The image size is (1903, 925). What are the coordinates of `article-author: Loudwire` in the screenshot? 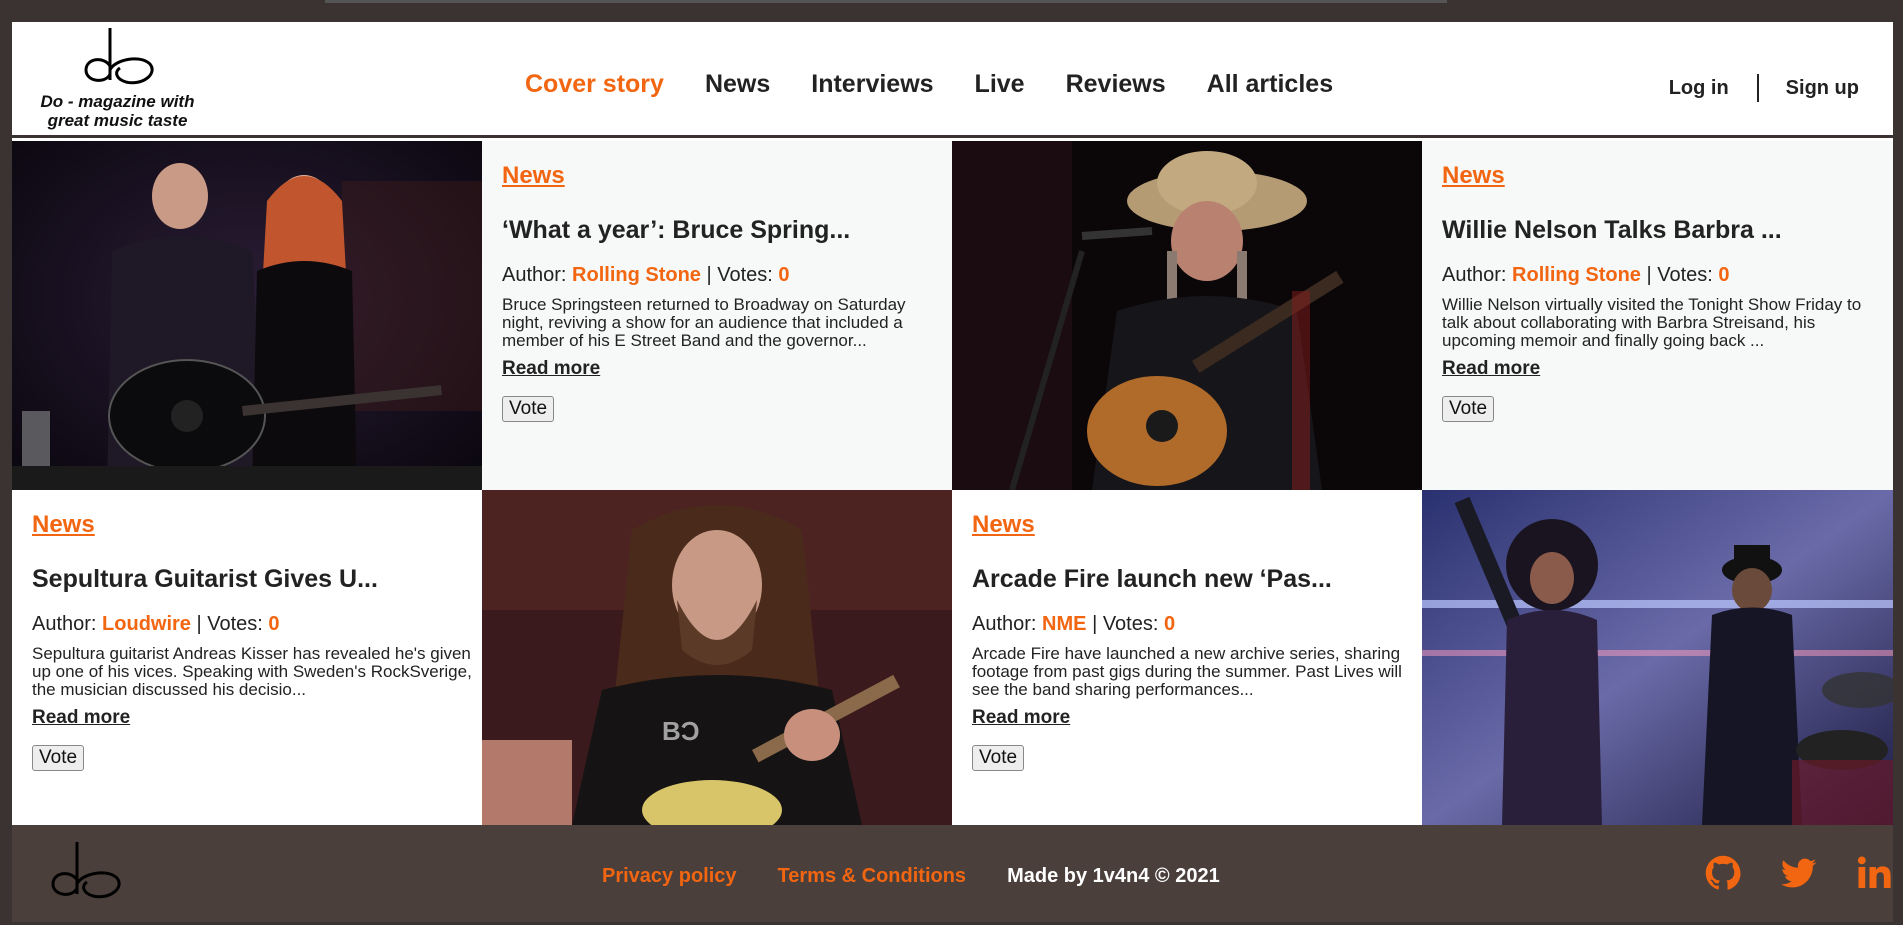 It's located at (146, 624).